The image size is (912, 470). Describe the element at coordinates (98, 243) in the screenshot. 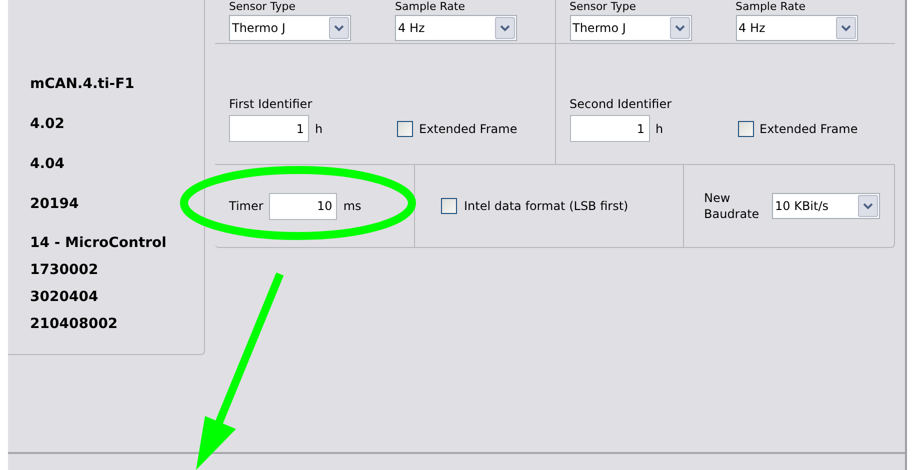

I see `info-text: 14 - MicroControl` at that location.